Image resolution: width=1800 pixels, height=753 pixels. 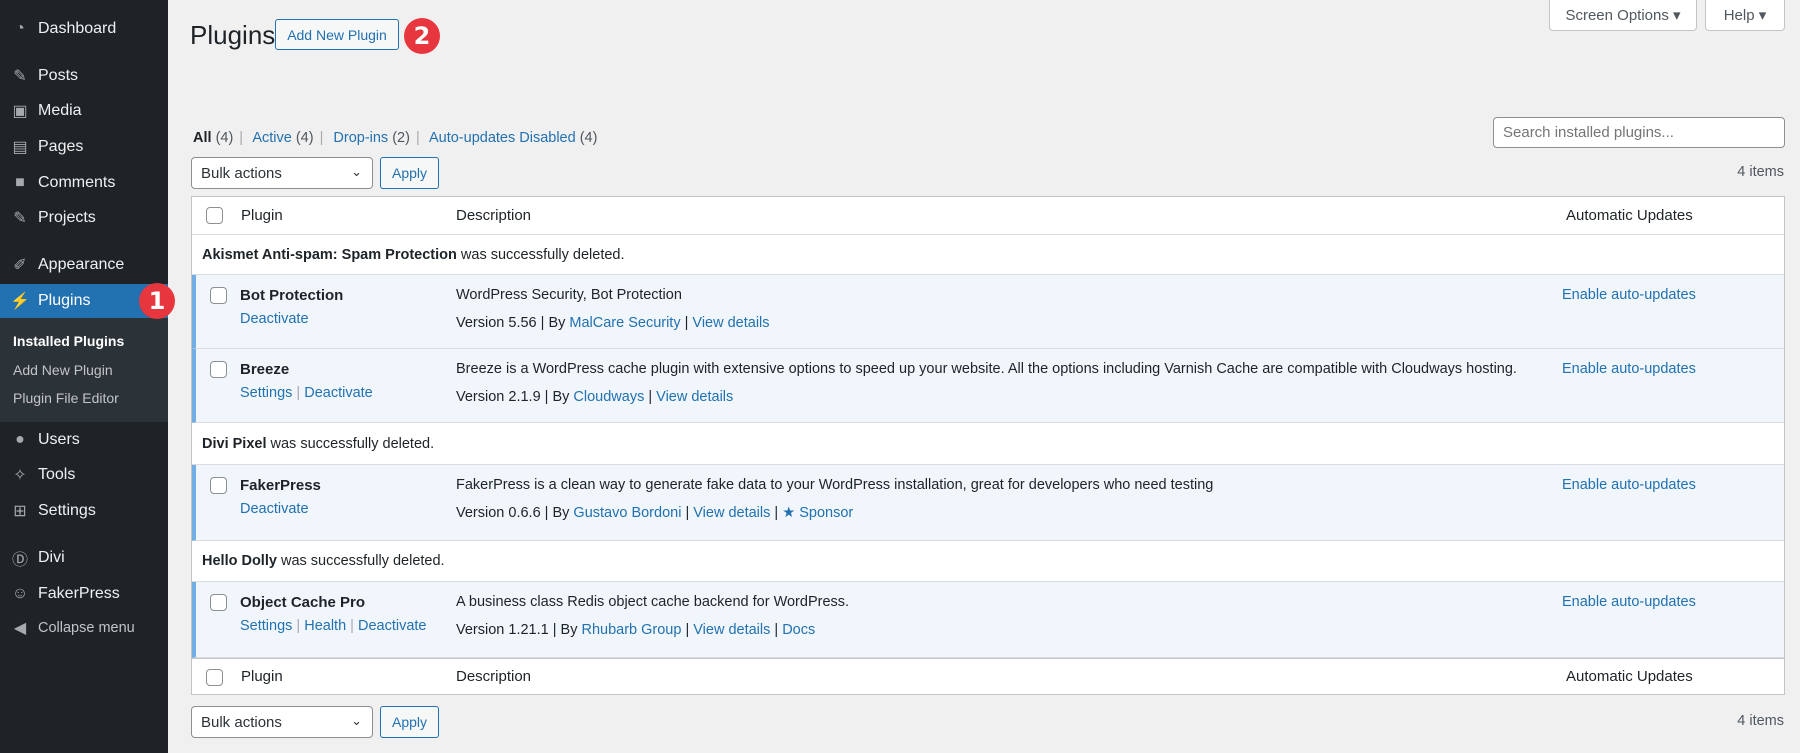 What do you see at coordinates (157, 301) in the screenshot?
I see `annotation-badge-1: 1` at bounding box center [157, 301].